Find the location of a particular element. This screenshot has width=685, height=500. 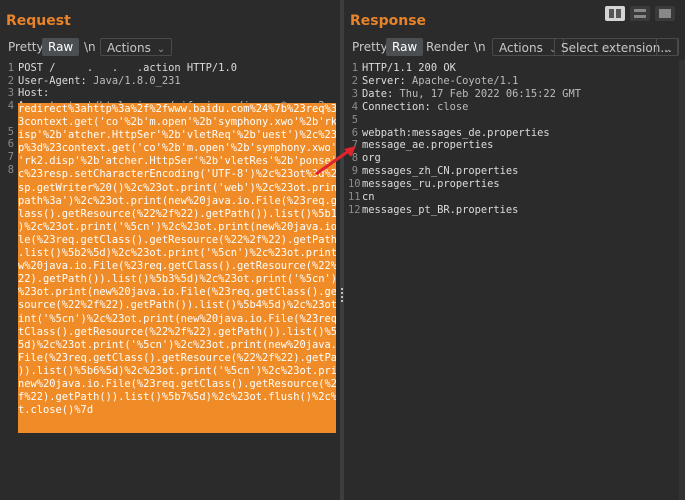

request-tab-newline: \n is located at coordinates (90, 47).